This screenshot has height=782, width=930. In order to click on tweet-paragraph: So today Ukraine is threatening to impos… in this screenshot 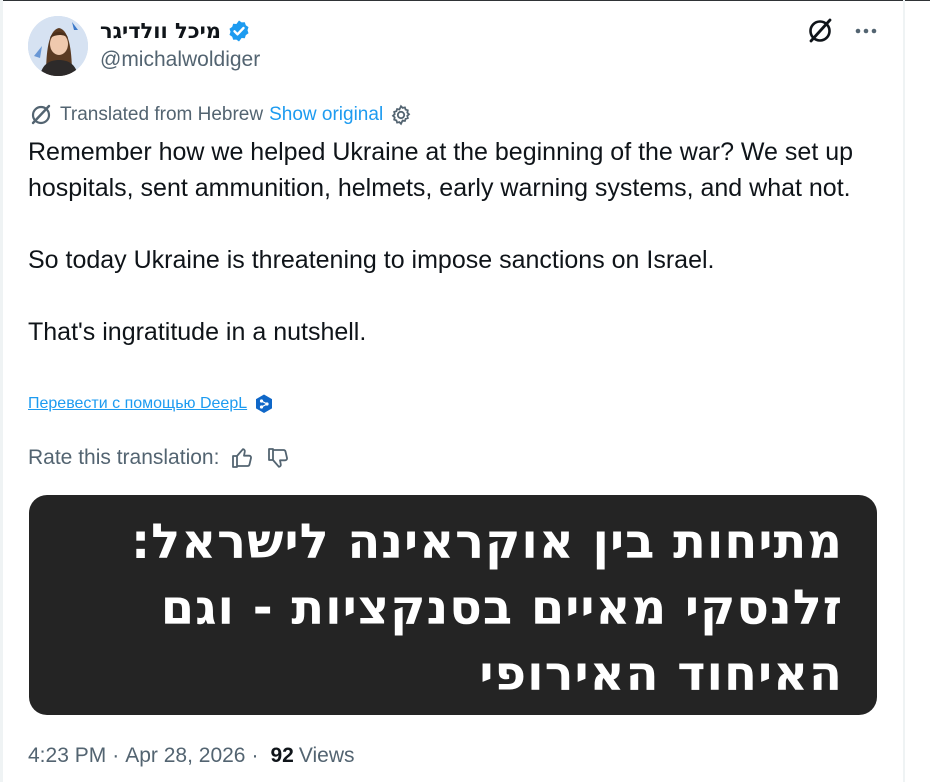, I will do `click(371, 260)`.